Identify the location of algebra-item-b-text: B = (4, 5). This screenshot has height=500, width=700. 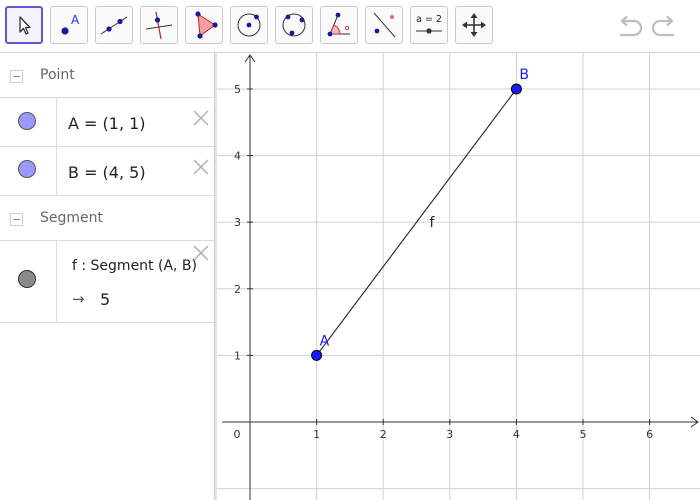
(107, 172).